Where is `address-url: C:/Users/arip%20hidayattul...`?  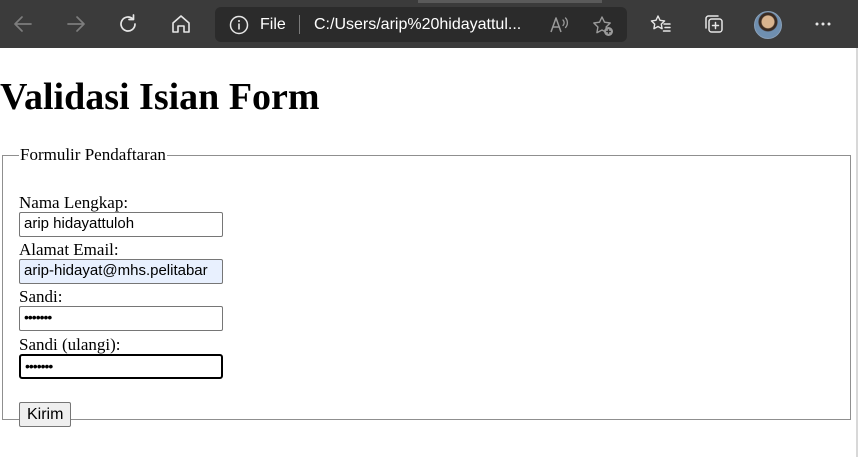 address-url: C:/Users/arip%20hidayattul... is located at coordinates (423, 24).